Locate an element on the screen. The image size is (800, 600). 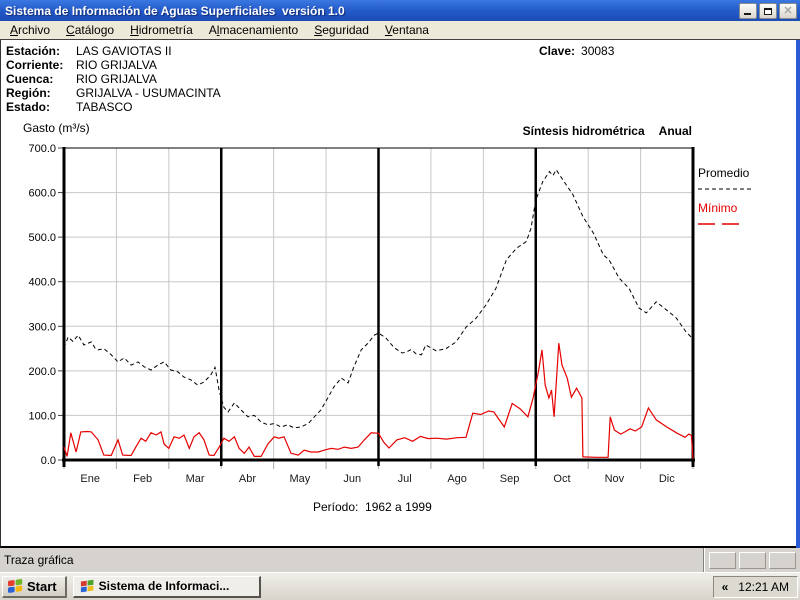
svg-text: Dic is located at coordinates (667, 479).